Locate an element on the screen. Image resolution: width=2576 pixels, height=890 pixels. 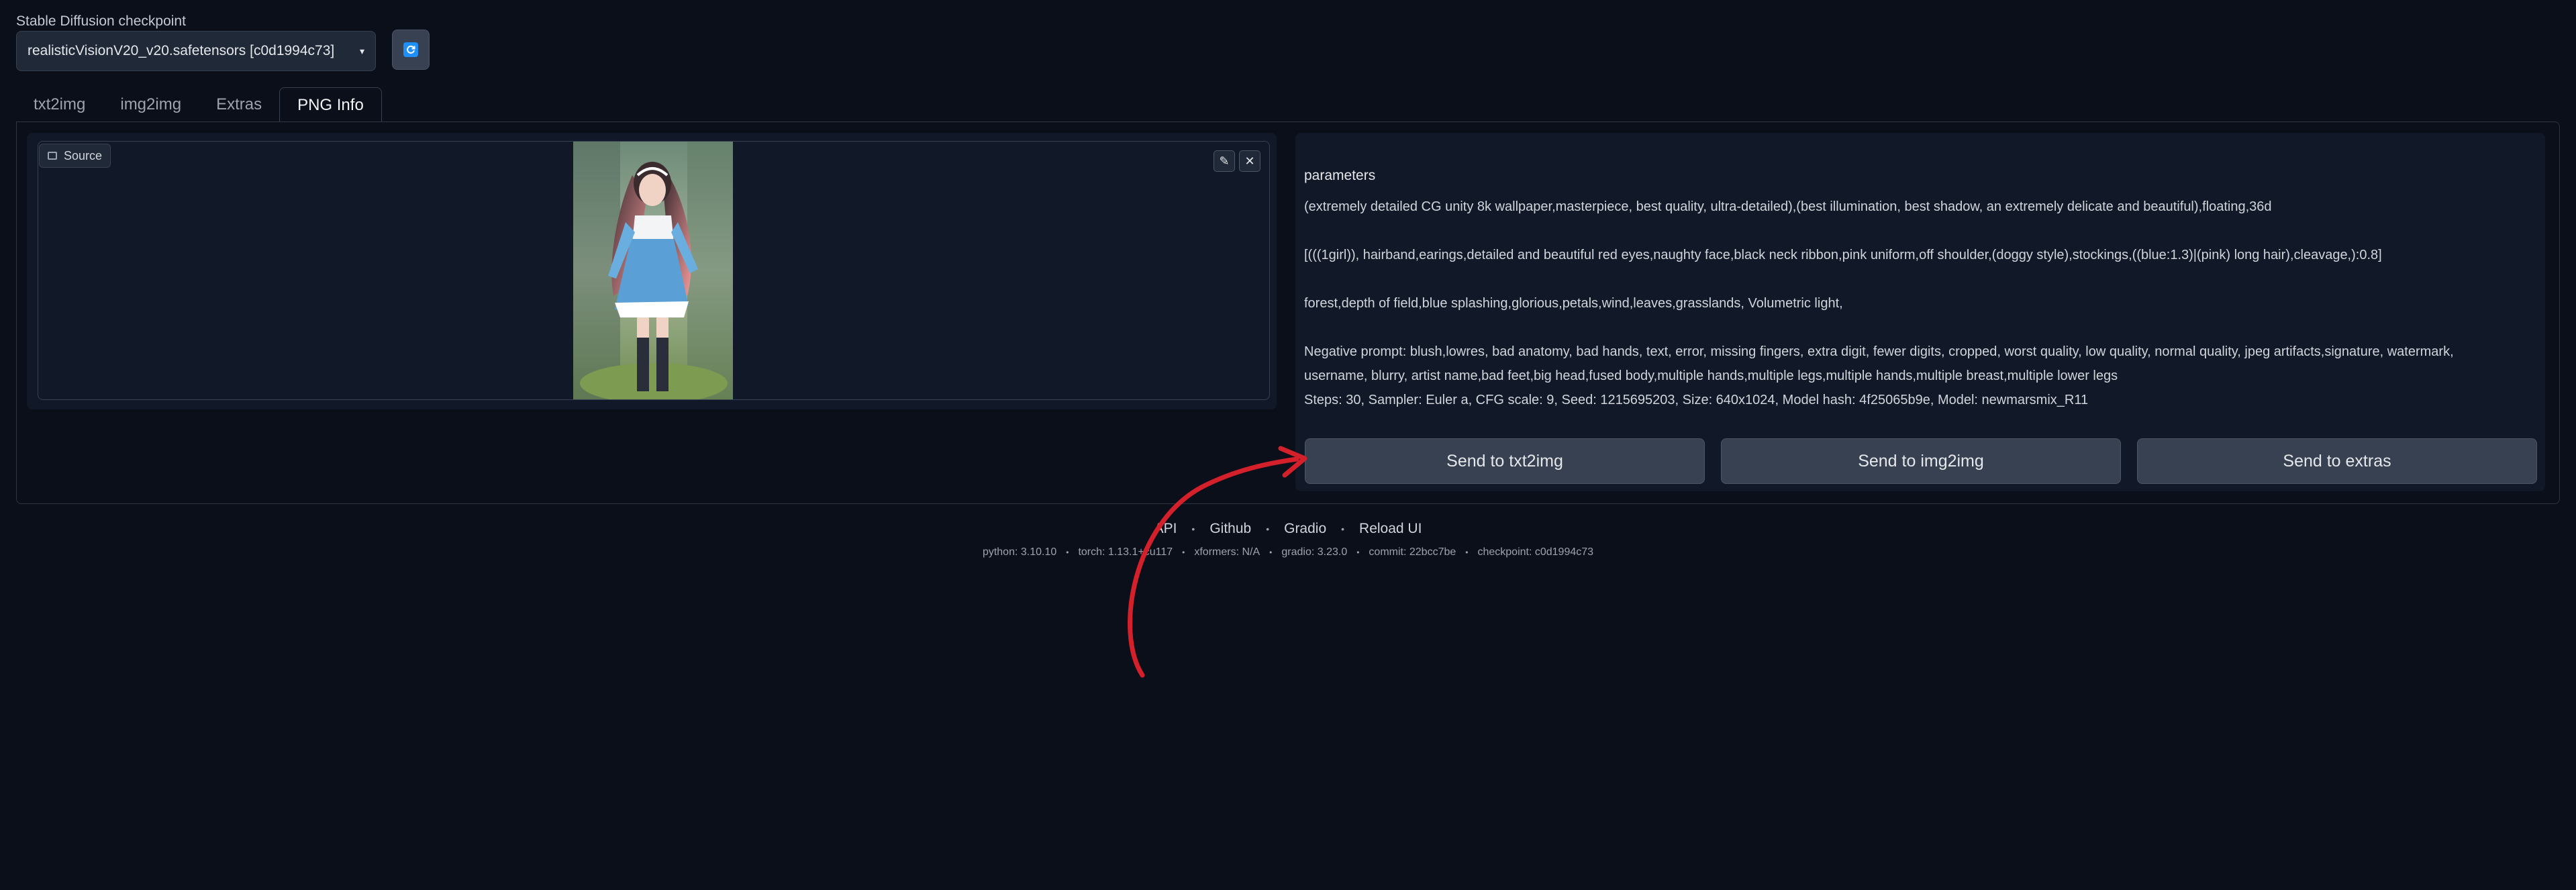
footer-link-api: API is located at coordinates (1165, 529).